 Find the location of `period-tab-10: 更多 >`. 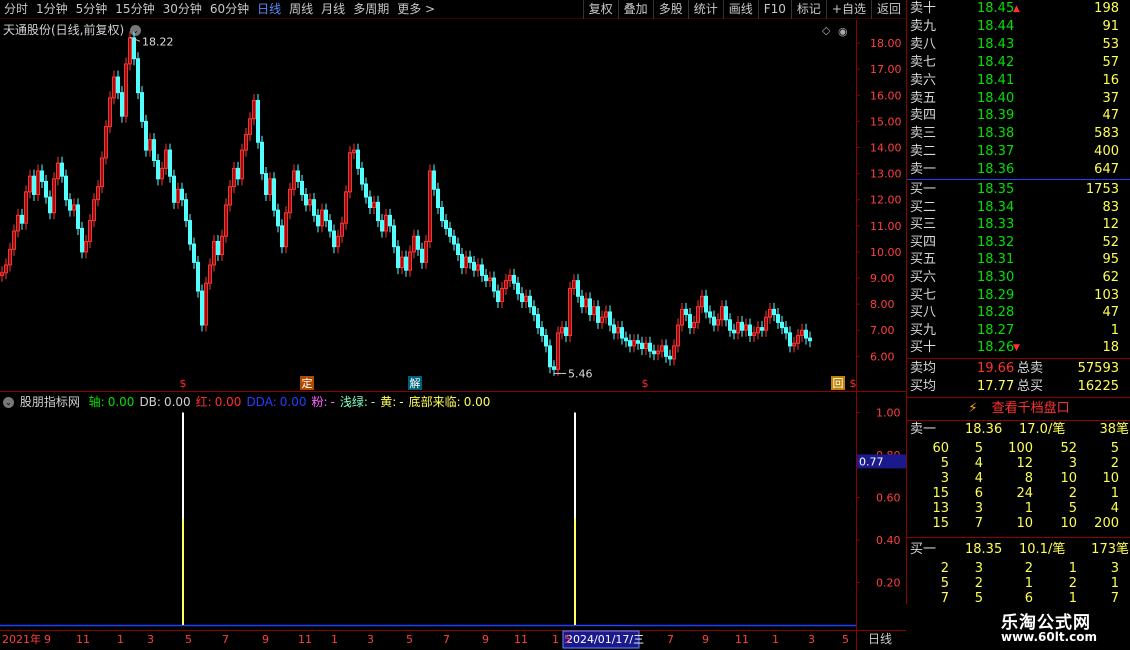

period-tab-10: 更多 > is located at coordinates (416, 9).